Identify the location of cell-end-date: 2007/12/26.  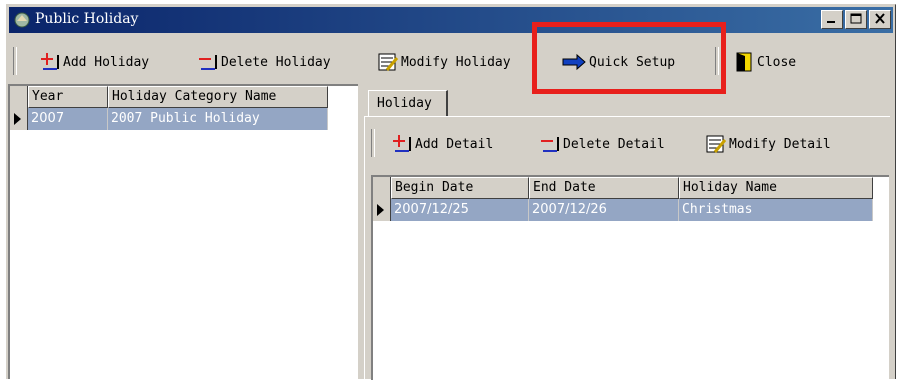
(604, 210).